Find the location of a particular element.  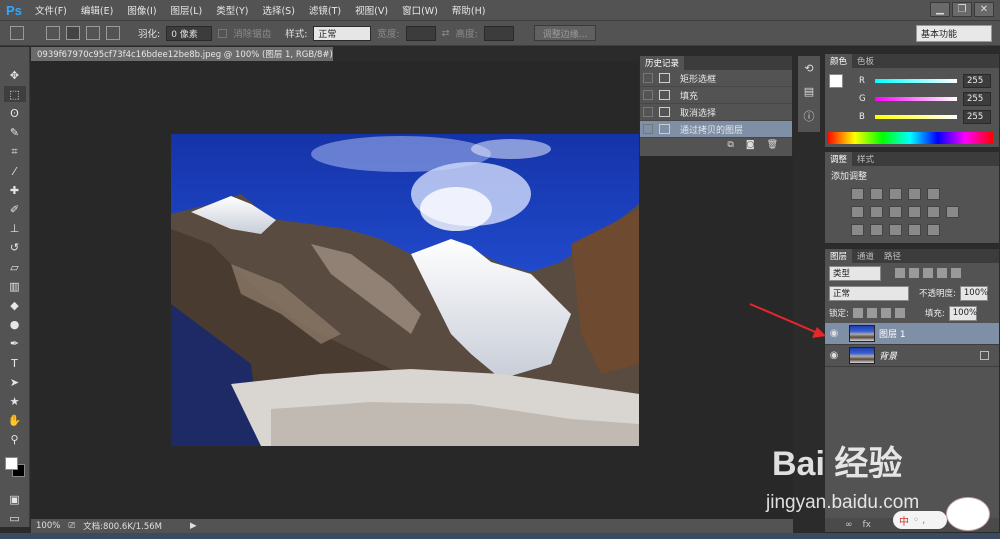

ime-mode-label: 中 is located at coordinates (904, 522).